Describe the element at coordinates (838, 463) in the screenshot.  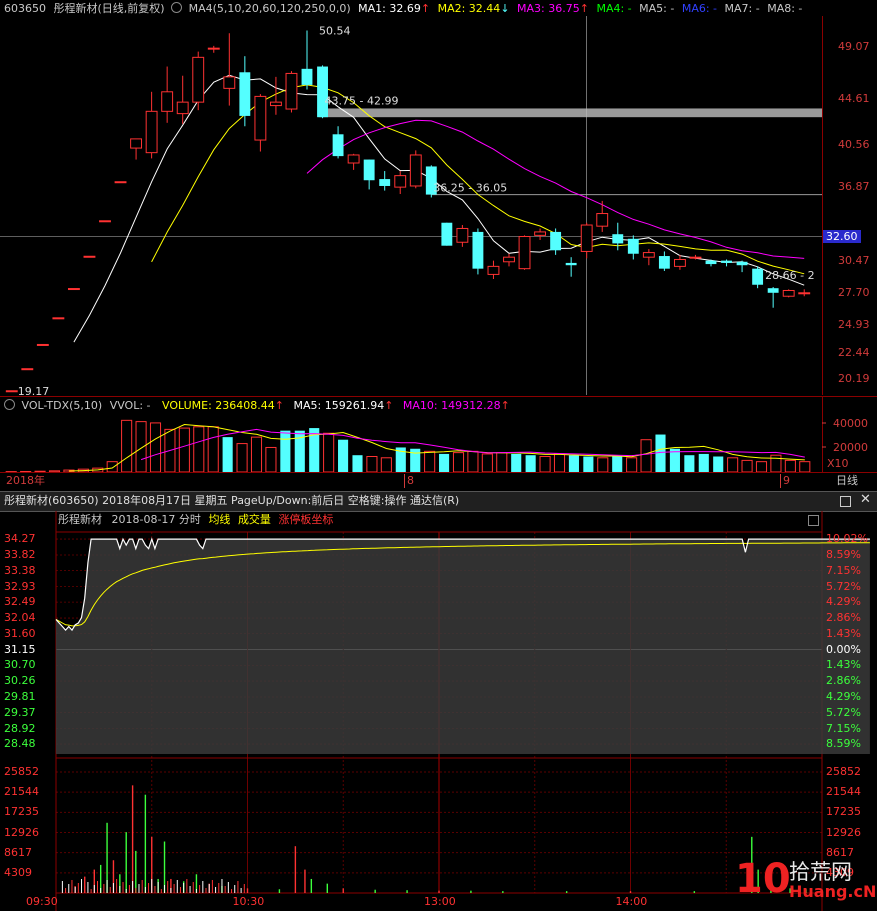
I see `vol-unit: X10` at that location.